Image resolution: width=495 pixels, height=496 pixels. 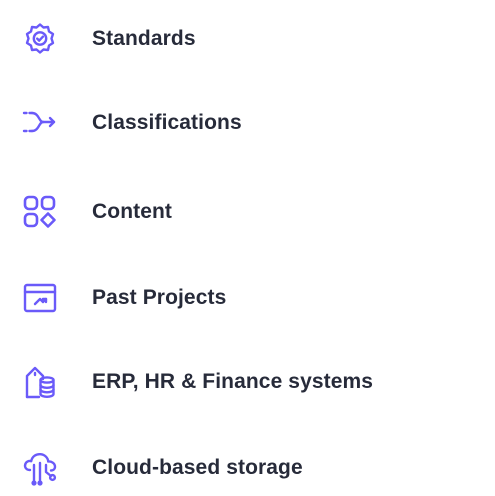 I want to click on cloud-network-icon, so click(x=40, y=468).